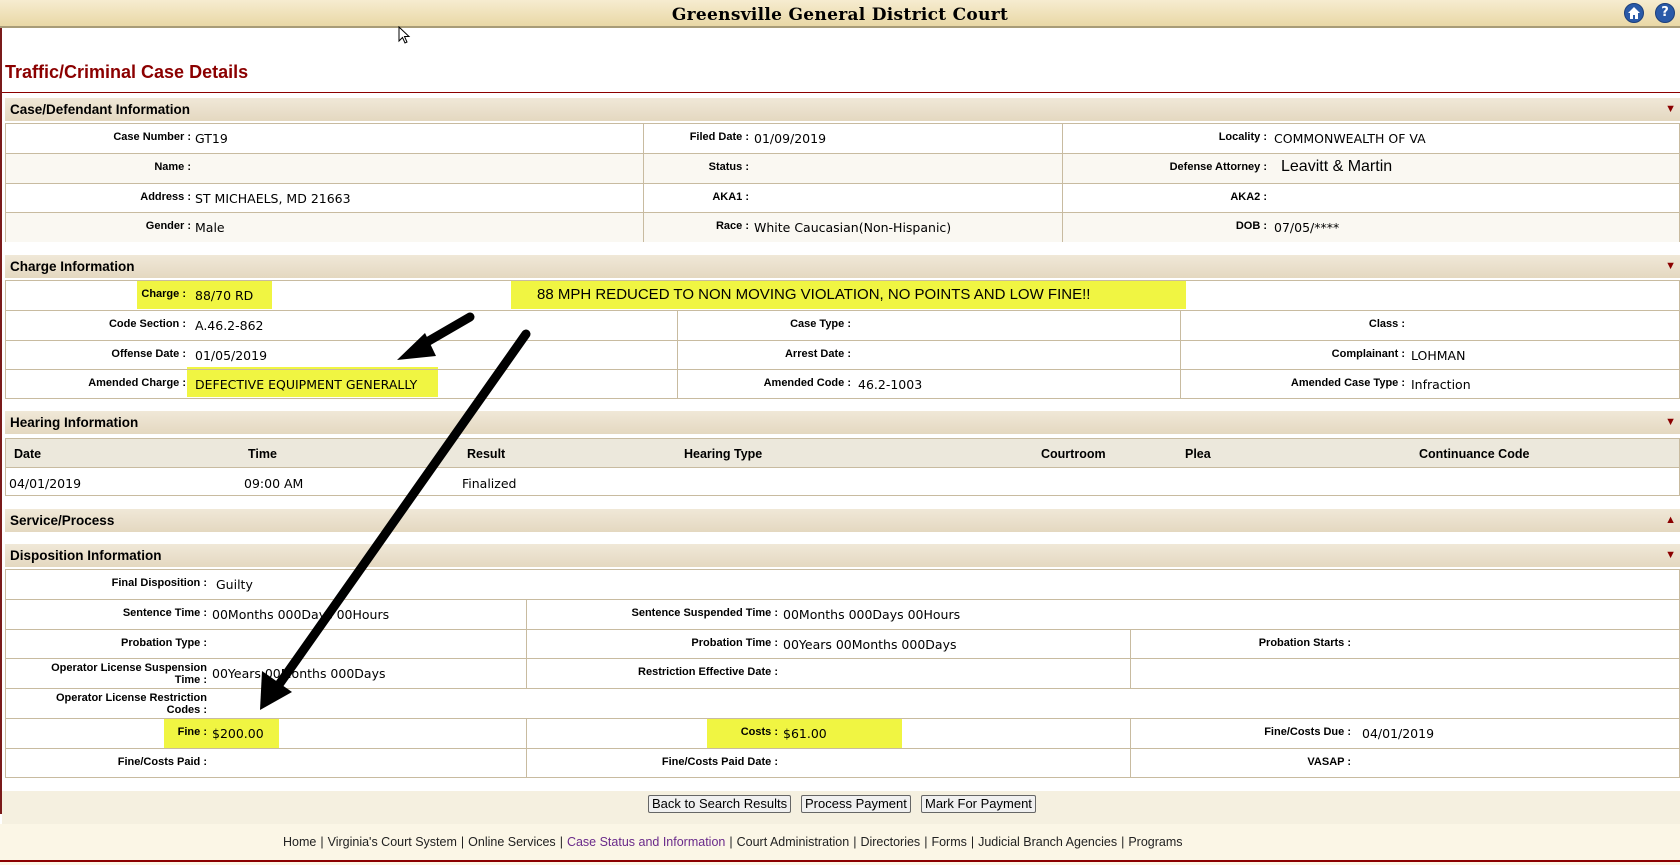  I want to click on annotation-arrows, so click(395, 511).